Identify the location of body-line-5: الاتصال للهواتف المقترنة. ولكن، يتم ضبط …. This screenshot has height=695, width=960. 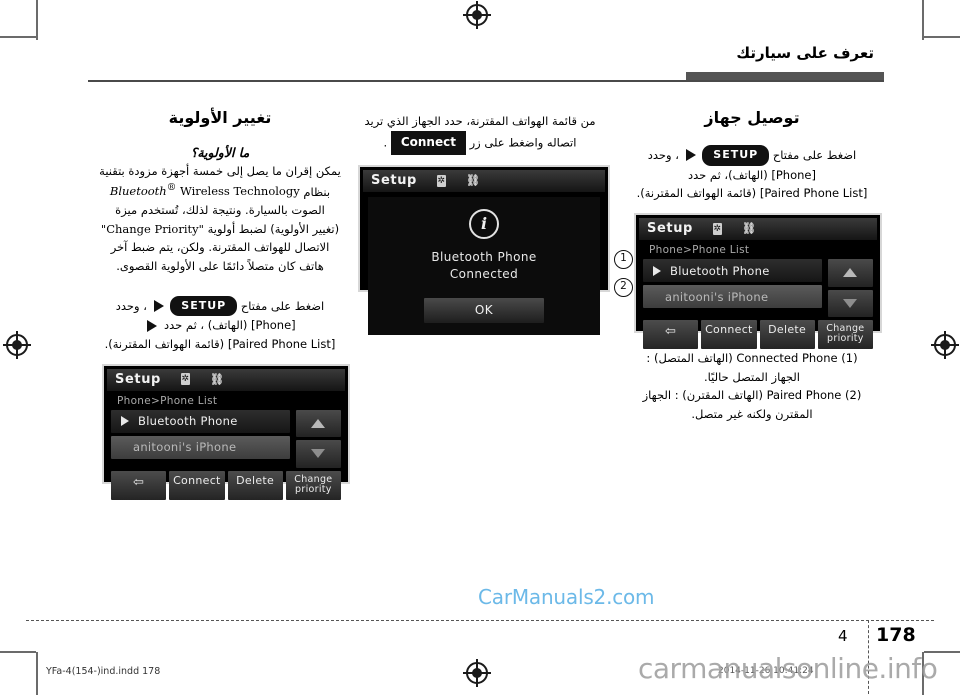
(220, 247).